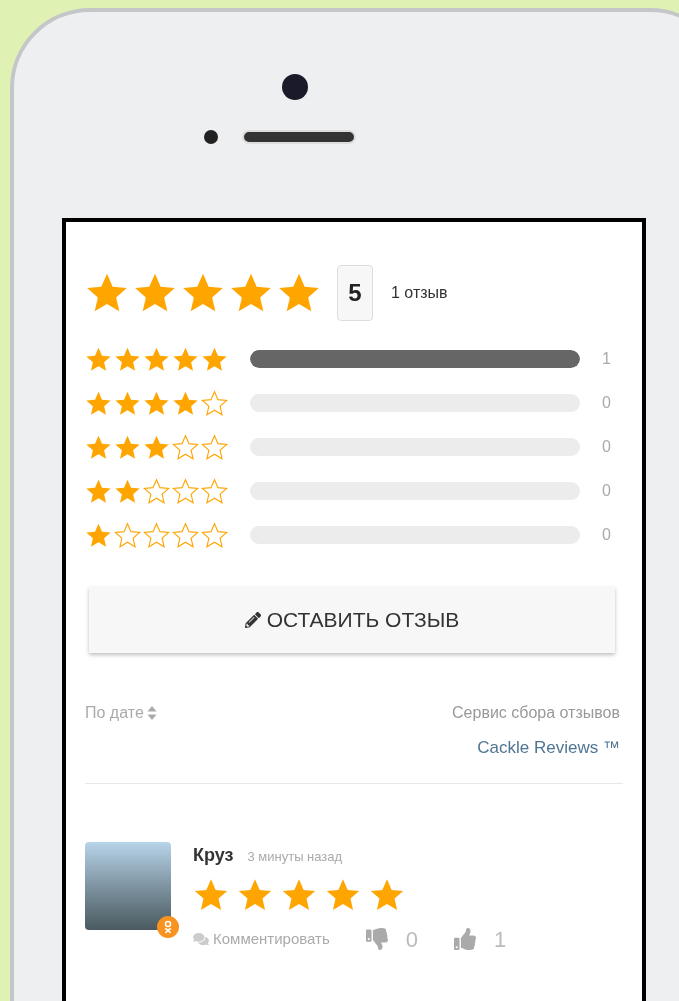 The image size is (679, 1001). What do you see at coordinates (376, 939) in the screenshot?
I see `thumbs-down-icon` at bounding box center [376, 939].